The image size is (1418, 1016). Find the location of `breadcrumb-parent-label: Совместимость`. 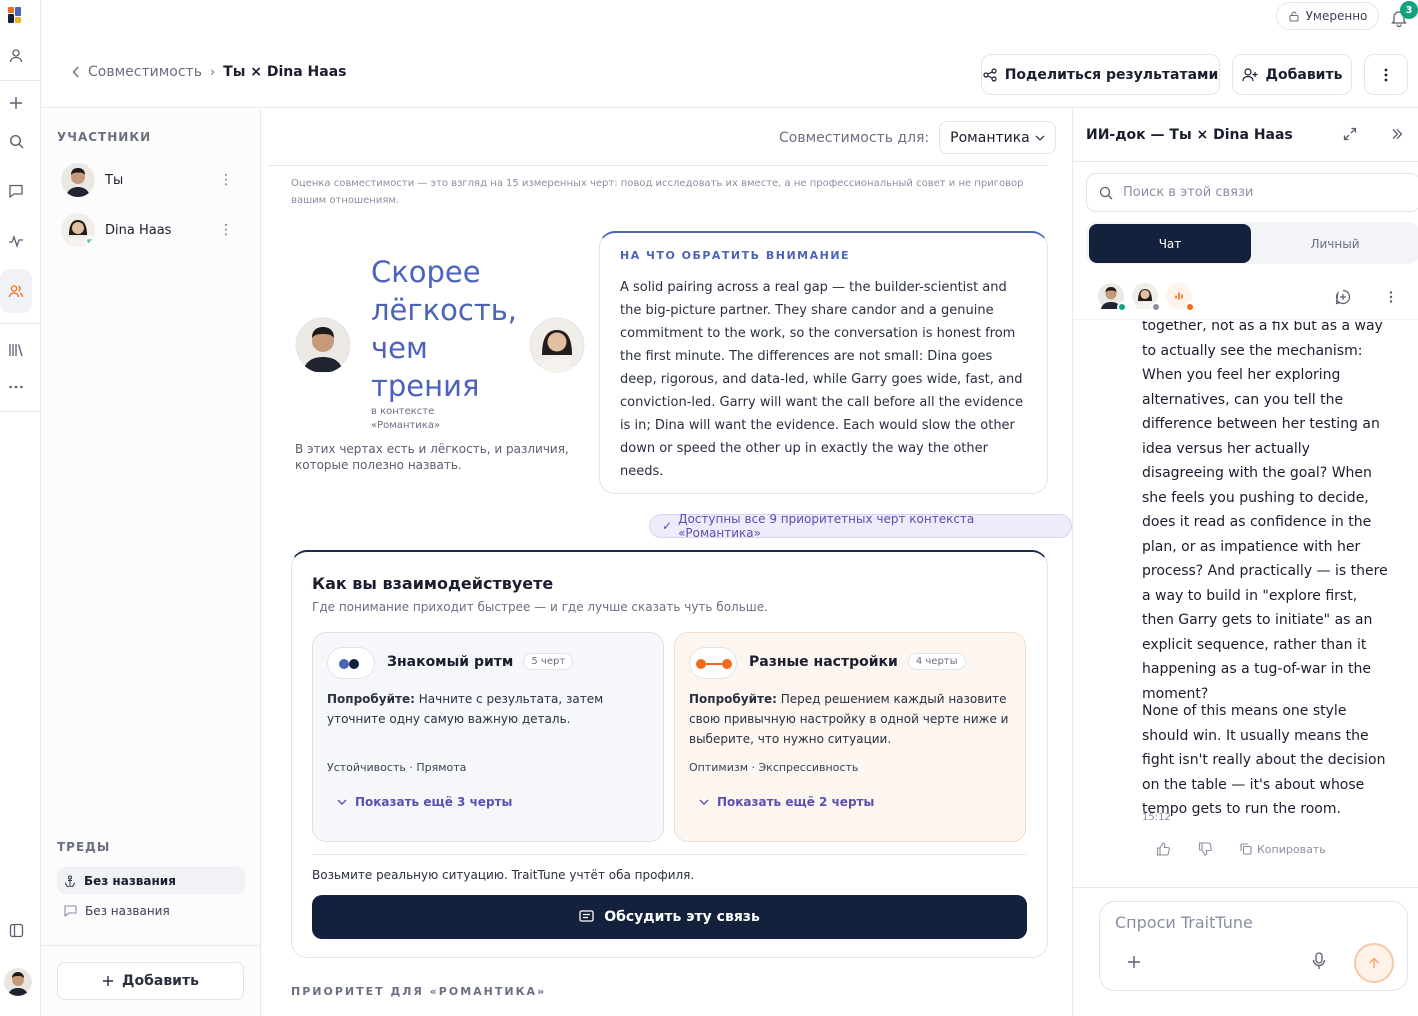

breadcrumb-parent-label: Совместимость is located at coordinates (145, 72).